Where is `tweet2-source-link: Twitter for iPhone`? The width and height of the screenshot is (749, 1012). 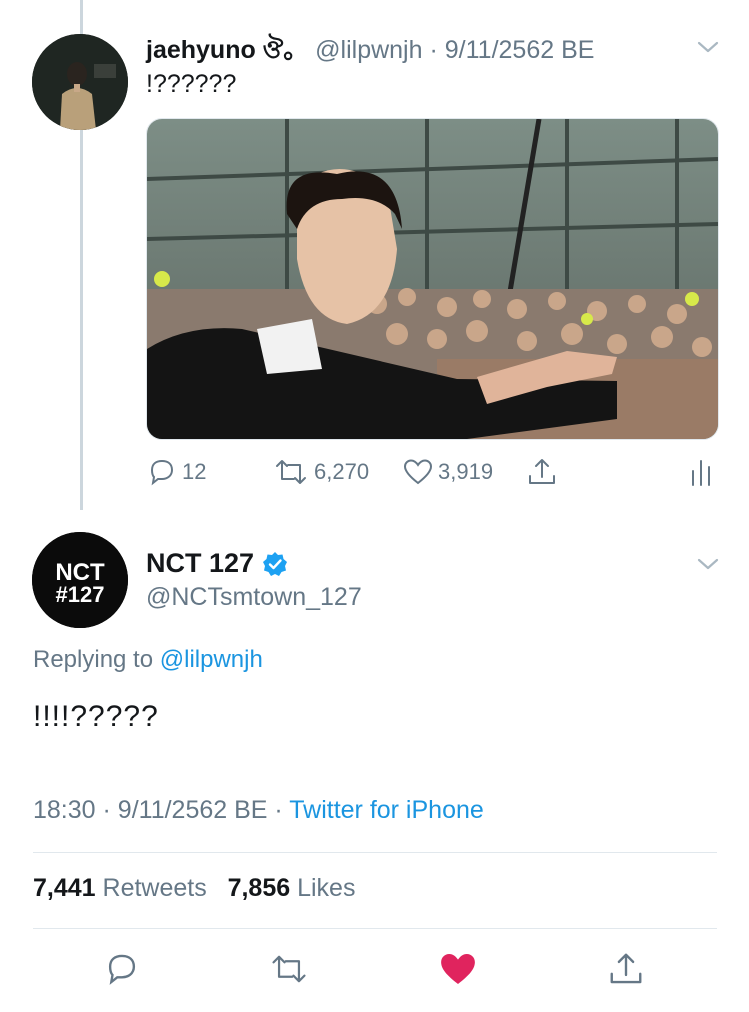
tweet2-source-link: Twitter for iPhone is located at coordinates (386, 810).